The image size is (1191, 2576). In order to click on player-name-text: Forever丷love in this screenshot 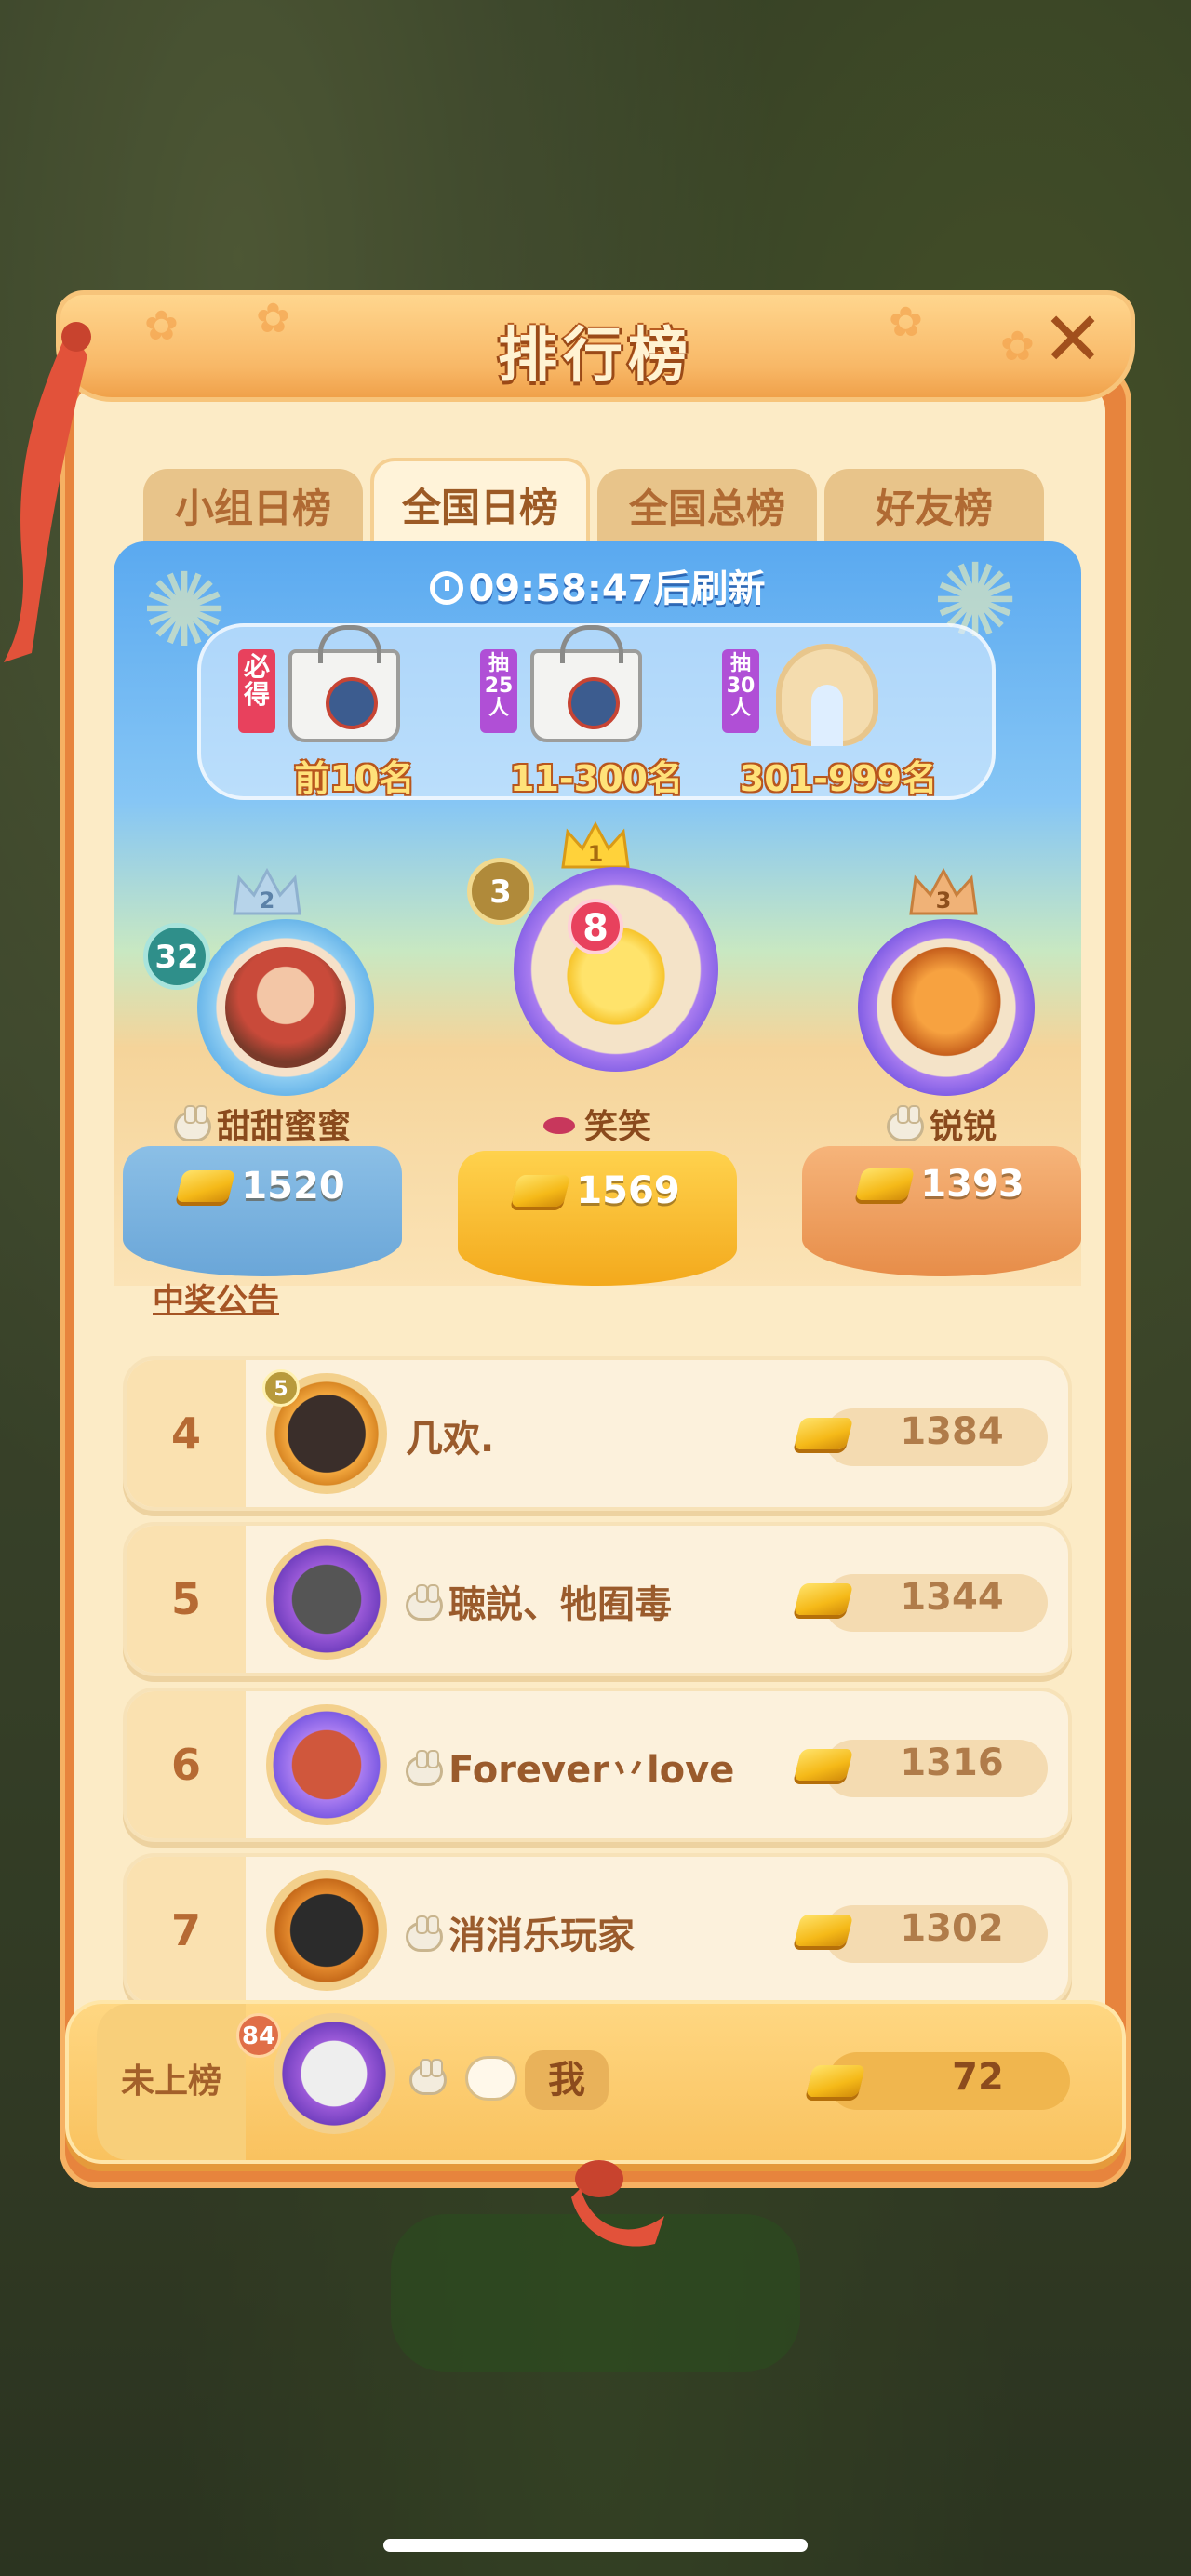, I will do `click(591, 1770)`.